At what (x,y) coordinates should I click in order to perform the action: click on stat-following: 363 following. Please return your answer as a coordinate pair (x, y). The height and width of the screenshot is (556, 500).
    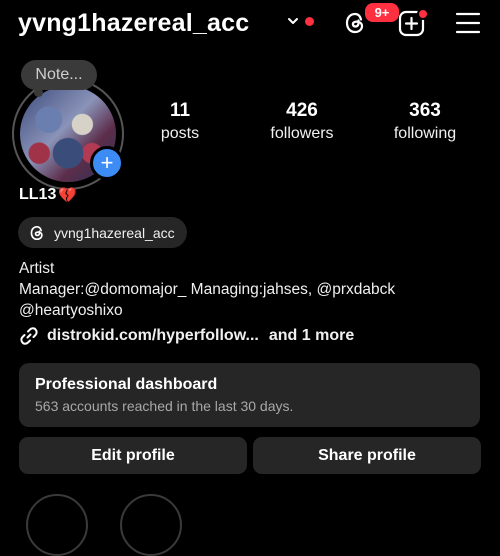
    Looking at the image, I should click on (425, 122).